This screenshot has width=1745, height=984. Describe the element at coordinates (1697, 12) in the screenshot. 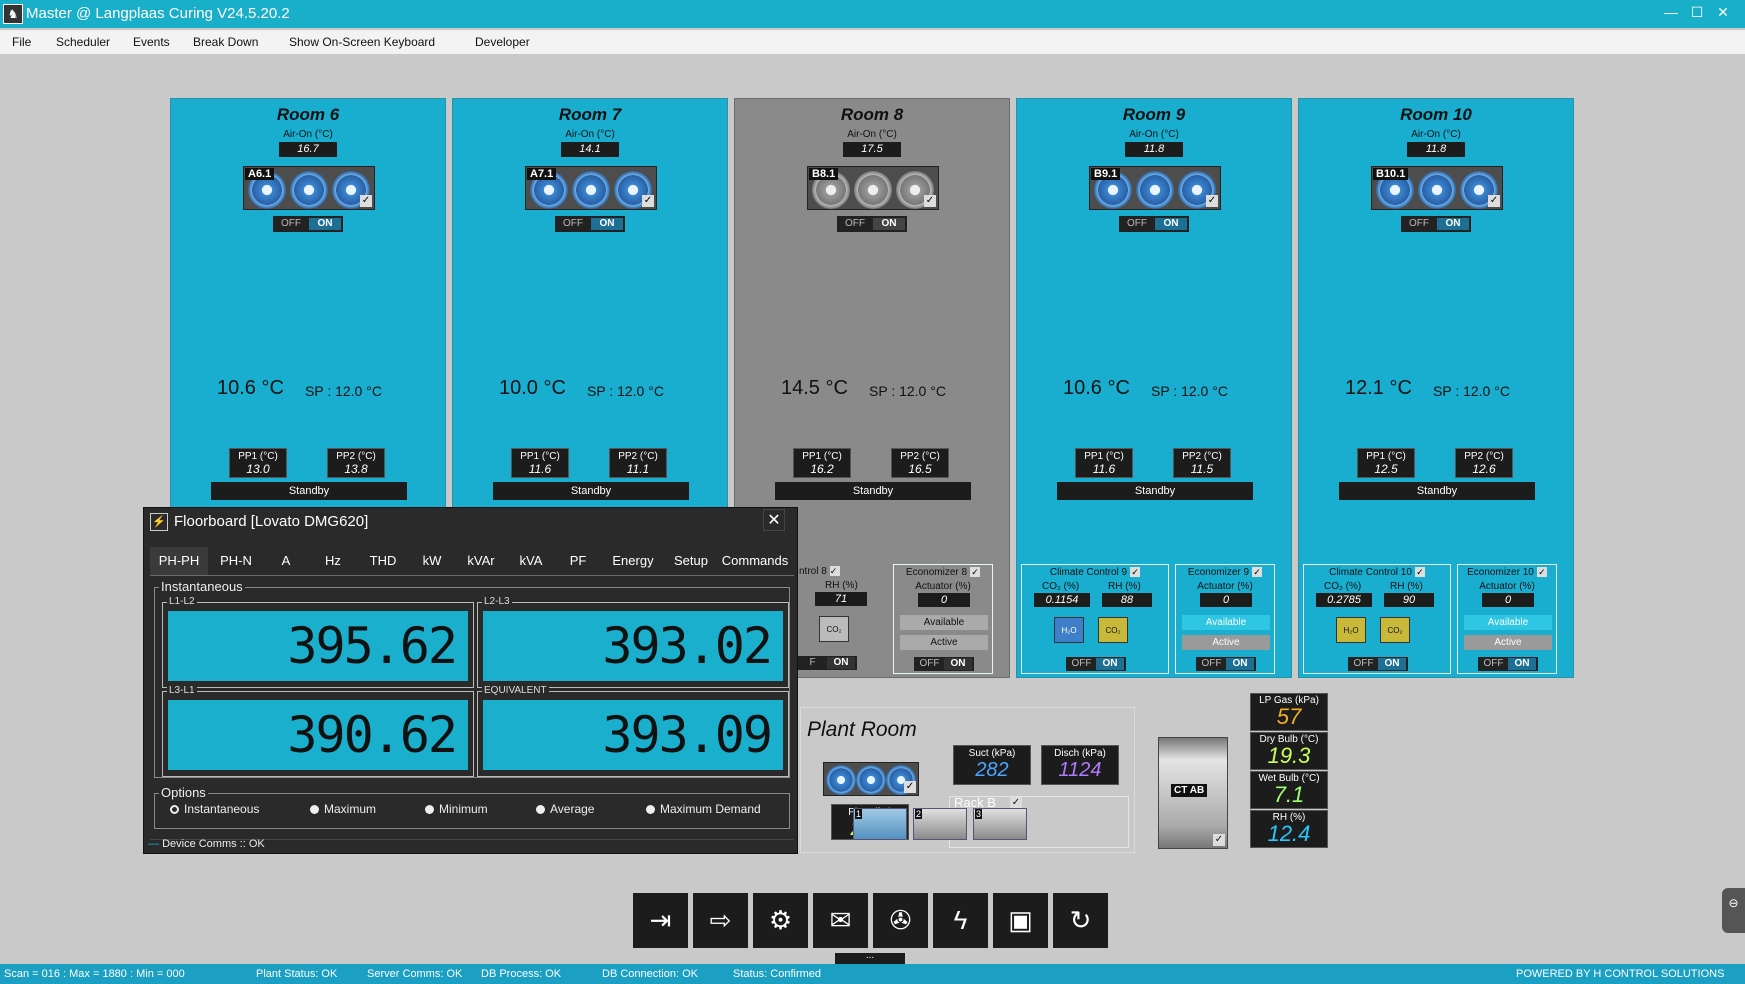

I see `maximize-button: ☐` at that location.